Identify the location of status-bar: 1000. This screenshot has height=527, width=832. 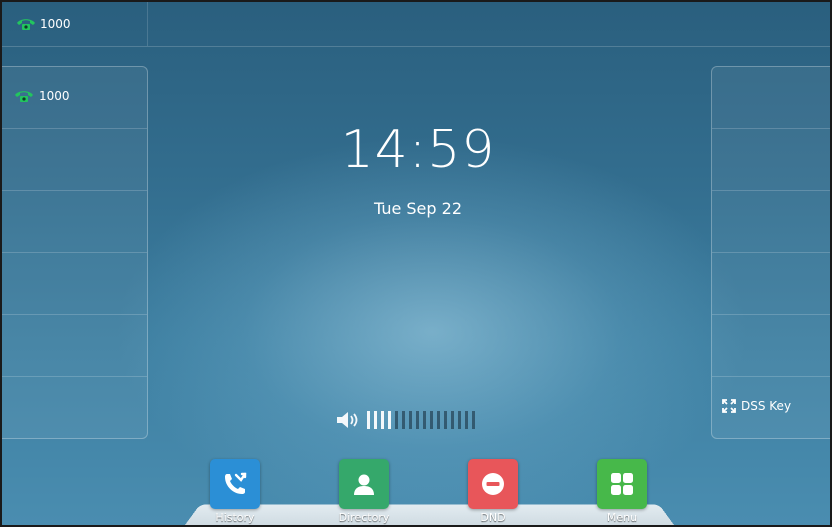
(416, 24).